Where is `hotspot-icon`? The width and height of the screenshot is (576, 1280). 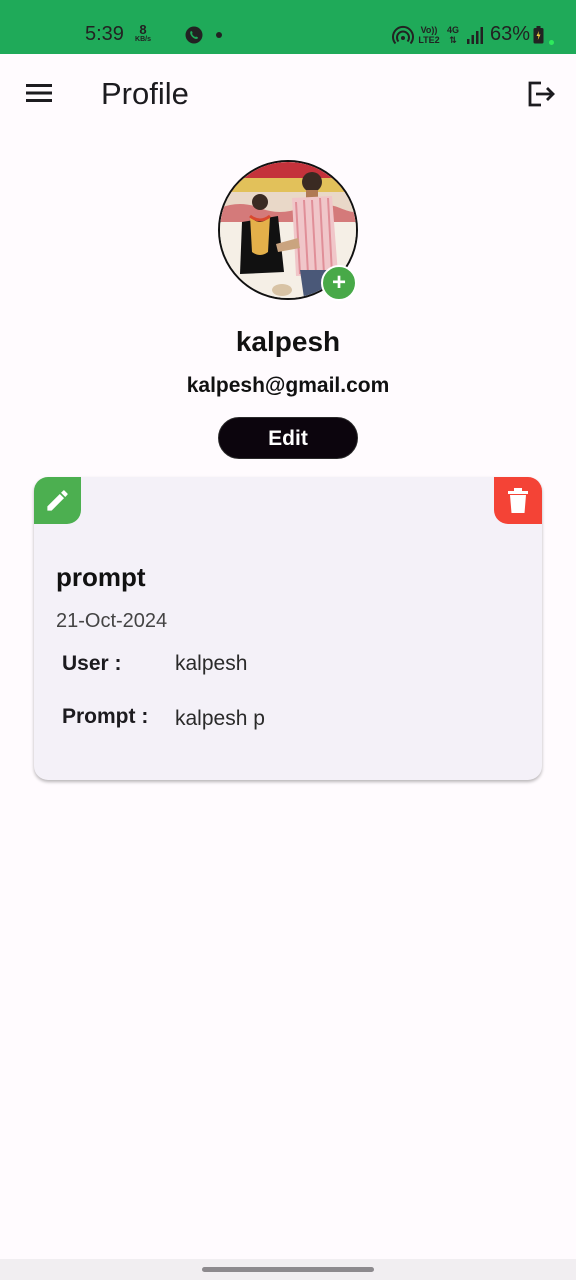 hotspot-icon is located at coordinates (403, 35).